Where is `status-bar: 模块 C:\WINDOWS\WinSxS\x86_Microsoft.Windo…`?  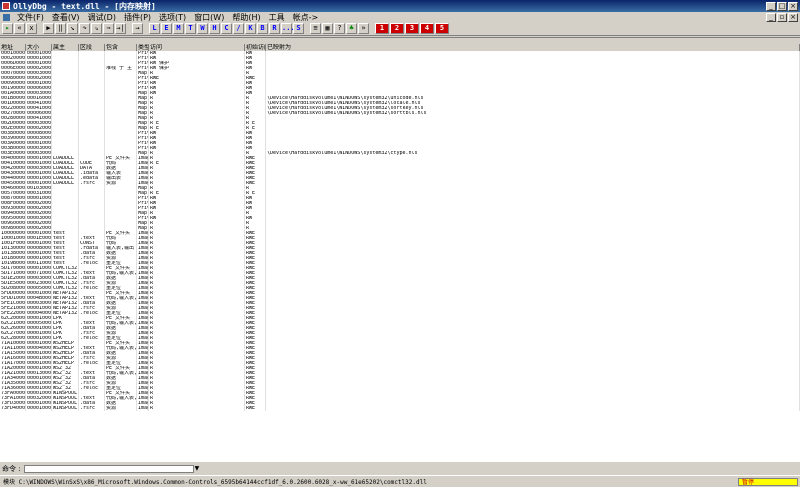 status-bar: 模块 C:\WINDOWS\WinSxS\x86_Microsoft.Windo… is located at coordinates (400, 481).